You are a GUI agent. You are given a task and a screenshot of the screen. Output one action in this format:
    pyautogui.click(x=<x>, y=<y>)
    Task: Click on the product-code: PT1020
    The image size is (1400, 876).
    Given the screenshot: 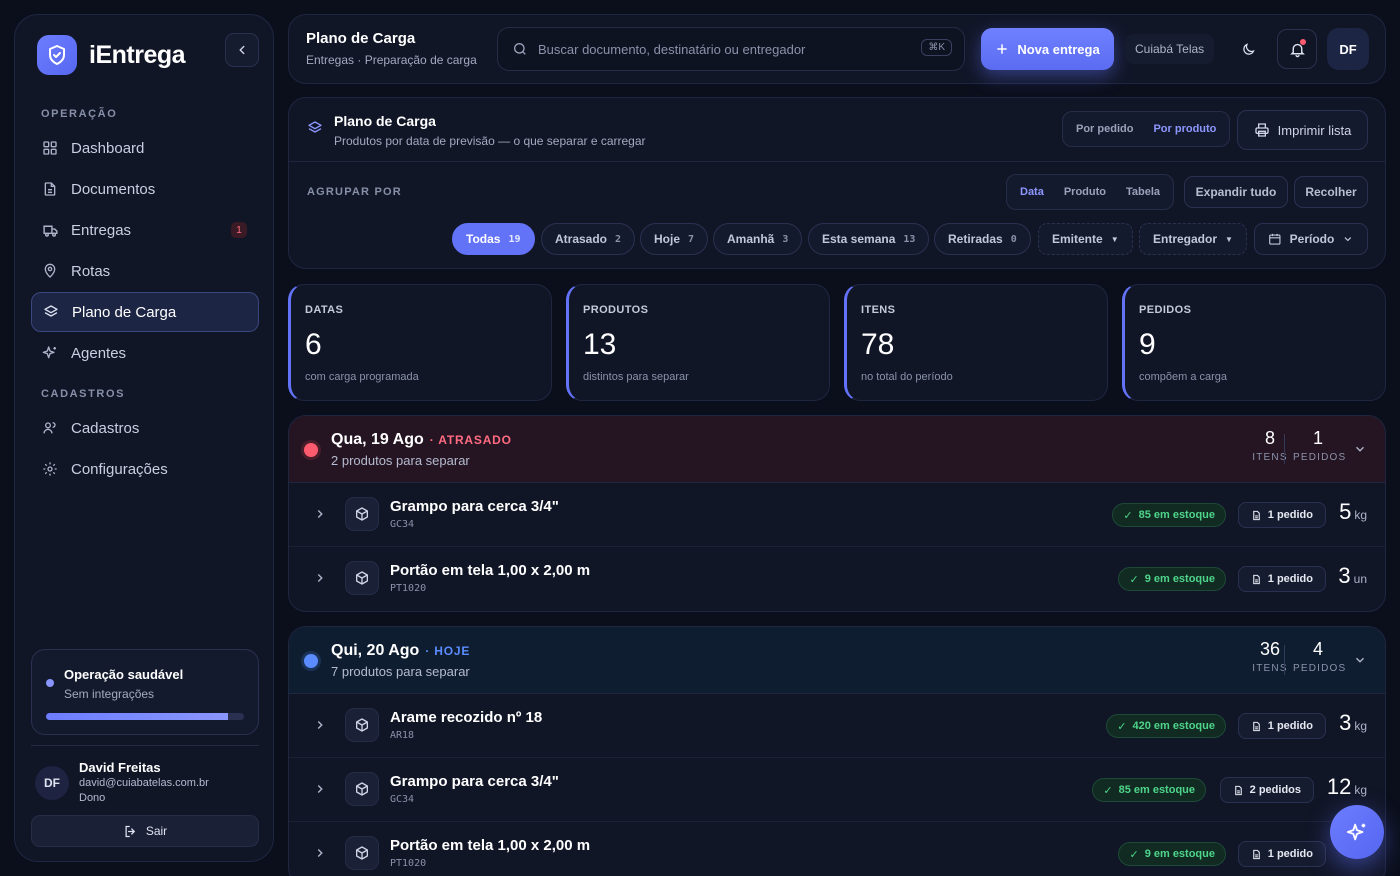 What is the action you would take?
    pyautogui.click(x=408, y=588)
    